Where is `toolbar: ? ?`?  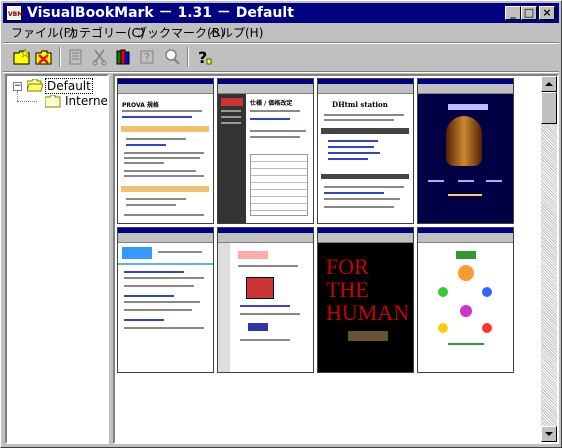
toolbar: ? ? is located at coordinates (281, 58).